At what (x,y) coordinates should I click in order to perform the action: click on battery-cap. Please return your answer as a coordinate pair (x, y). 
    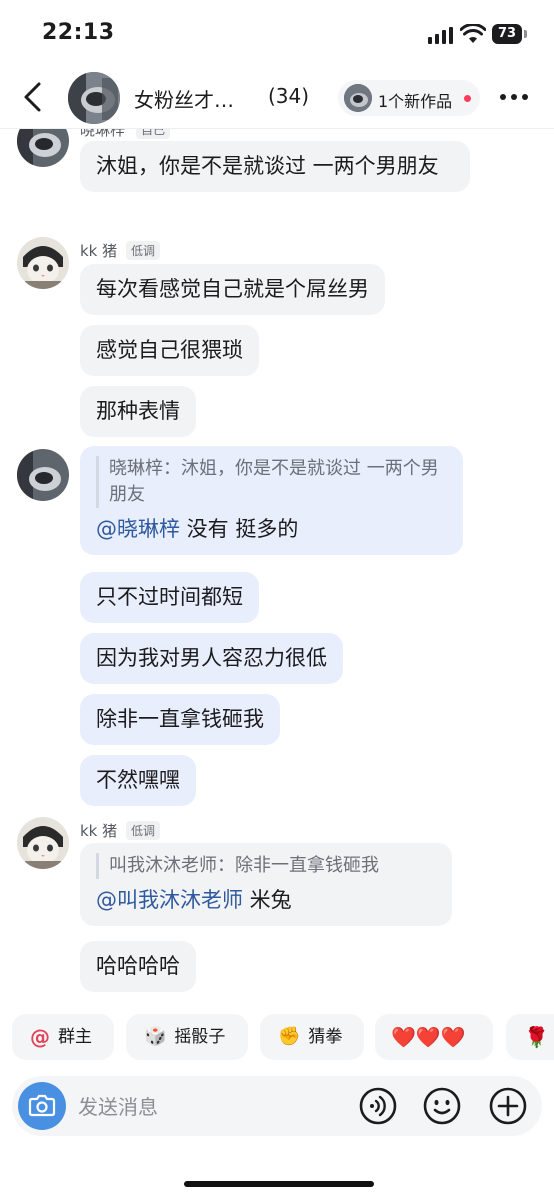
    Looking at the image, I should click on (525, 34).